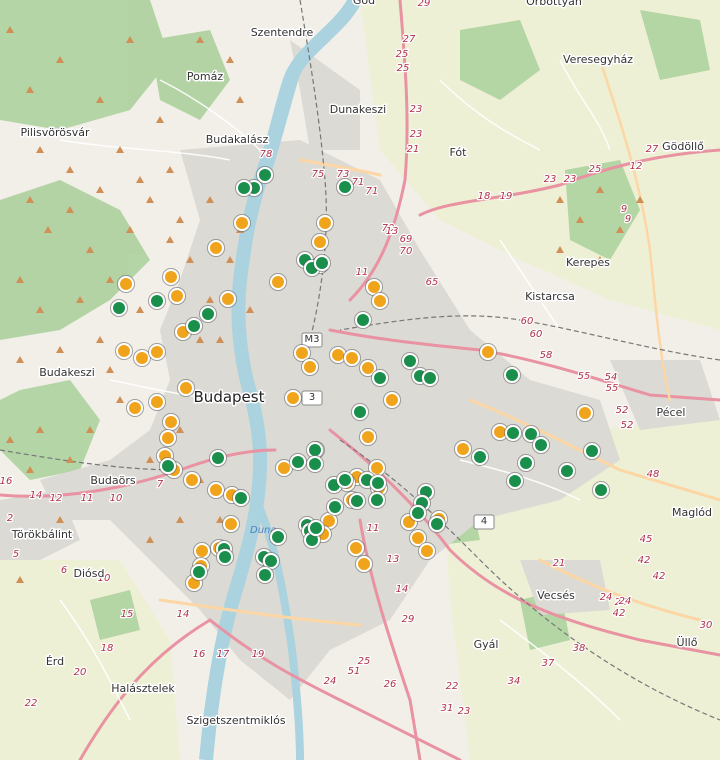 The width and height of the screenshot is (720, 760). Describe the element at coordinates (143, 688) in the screenshot. I see `place-label: Halásztelek` at that location.